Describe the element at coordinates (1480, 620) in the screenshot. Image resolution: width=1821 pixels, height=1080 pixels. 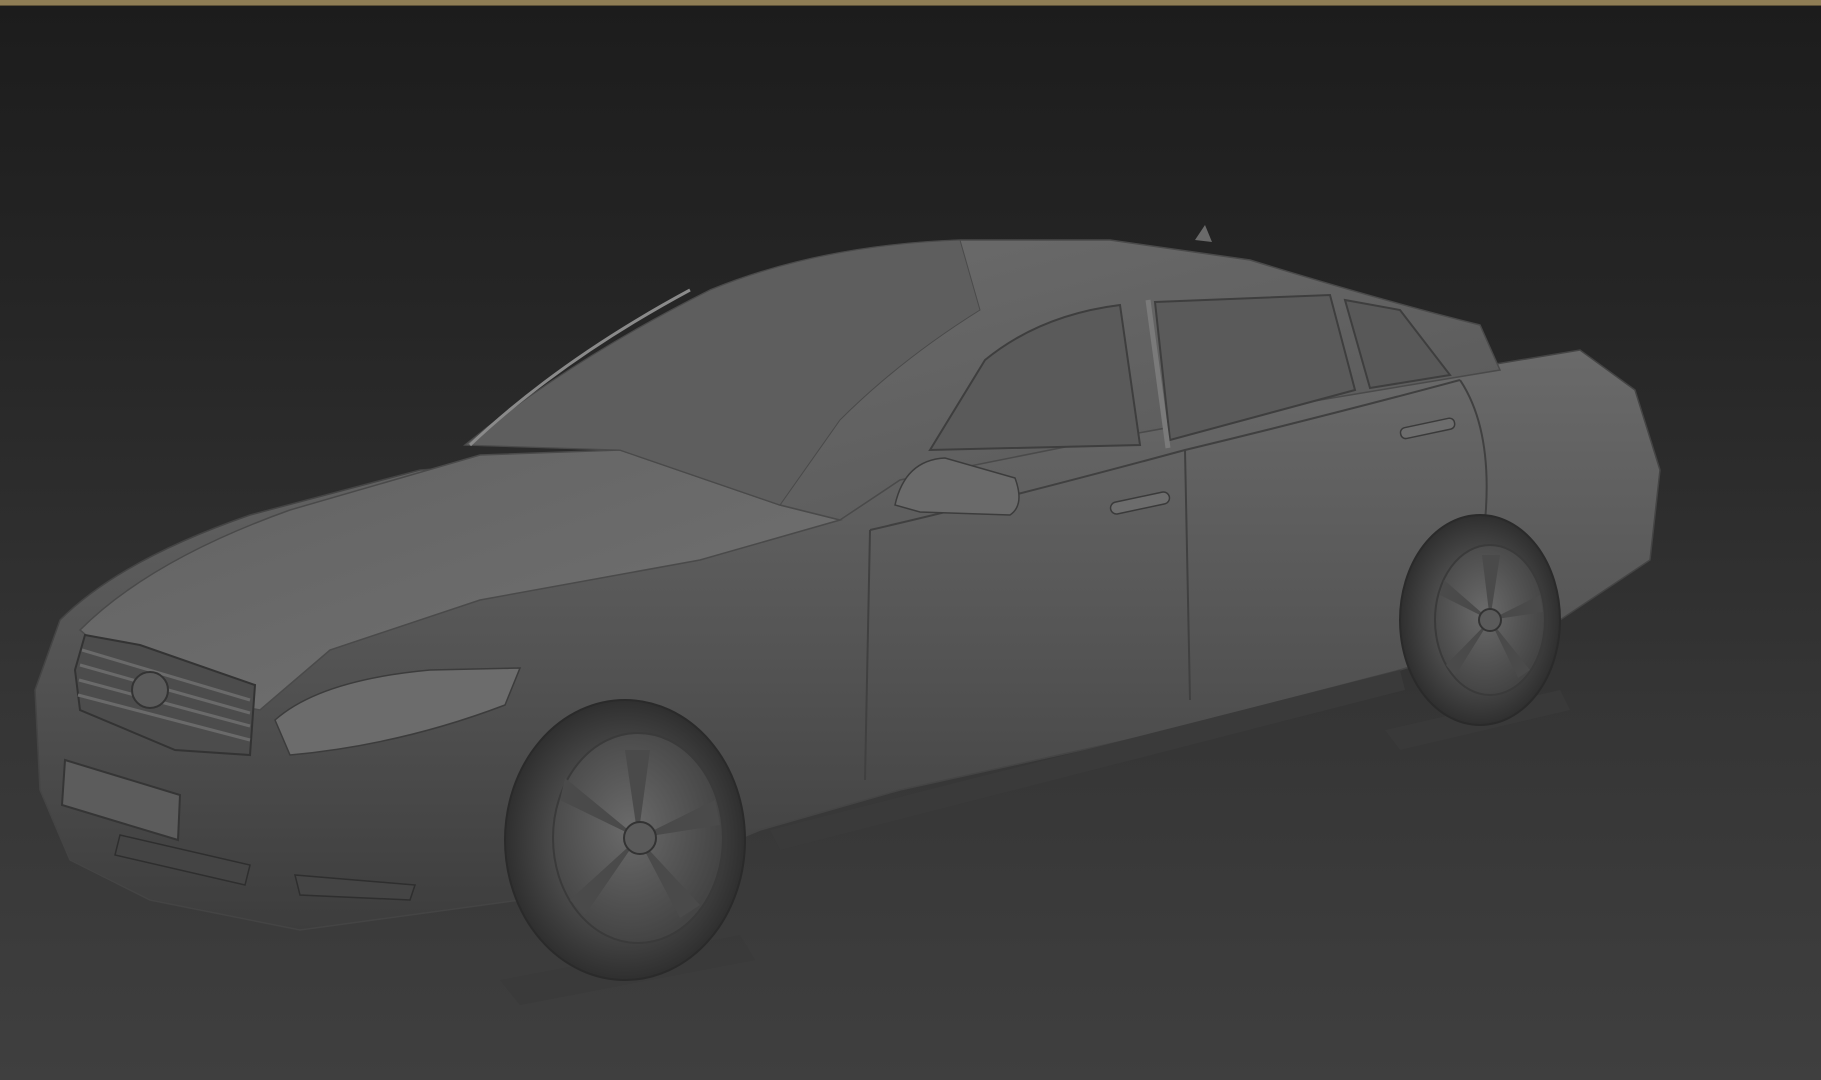
I see `rear-wheel` at that location.